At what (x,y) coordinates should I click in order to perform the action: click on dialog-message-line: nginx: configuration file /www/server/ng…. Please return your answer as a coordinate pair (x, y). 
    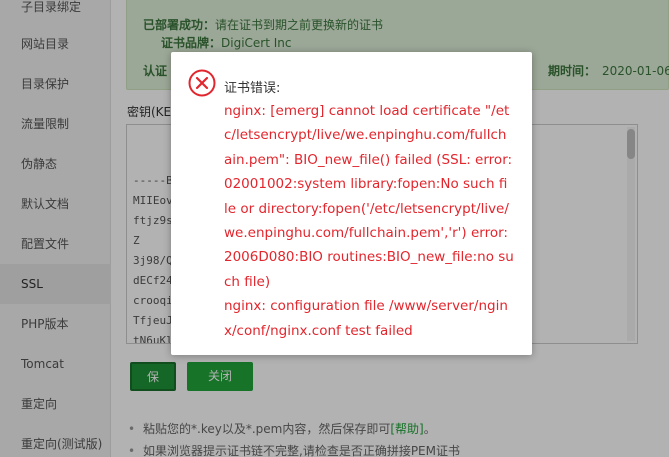
    Looking at the image, I should click on (366, 306).